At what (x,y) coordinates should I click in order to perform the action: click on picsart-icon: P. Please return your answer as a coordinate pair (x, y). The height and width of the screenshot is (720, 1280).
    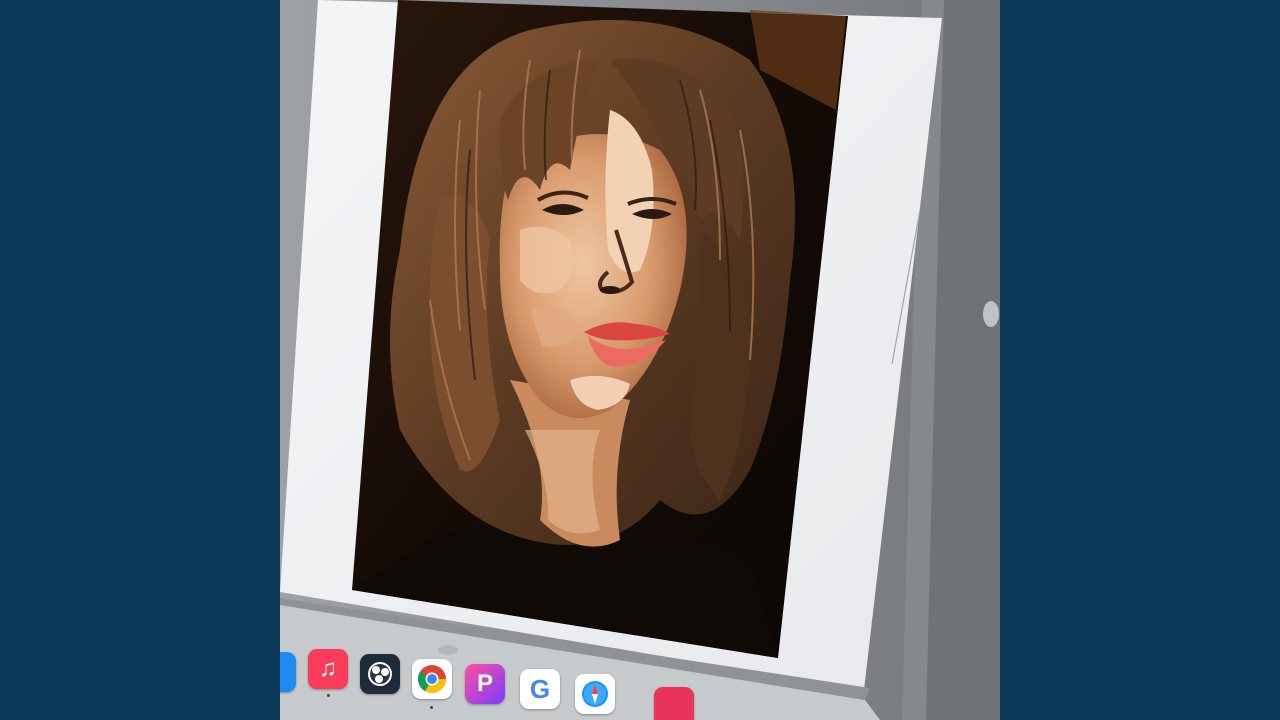
    Looking at the image, I should click on (485, 684).